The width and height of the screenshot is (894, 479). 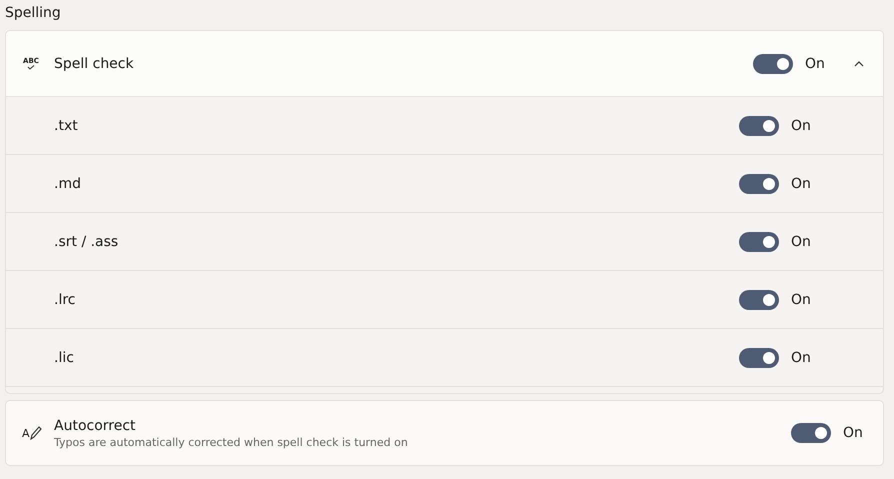 I want to click on section-title: Spelling, so click(x=33, y=13).